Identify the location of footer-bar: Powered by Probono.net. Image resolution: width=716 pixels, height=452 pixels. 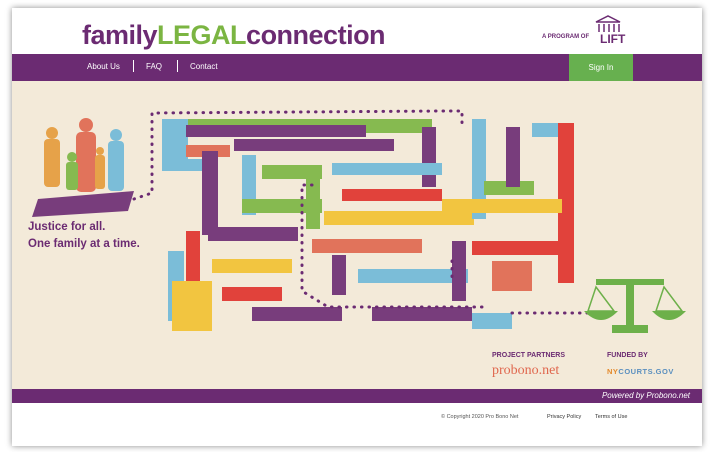
(357, 396).